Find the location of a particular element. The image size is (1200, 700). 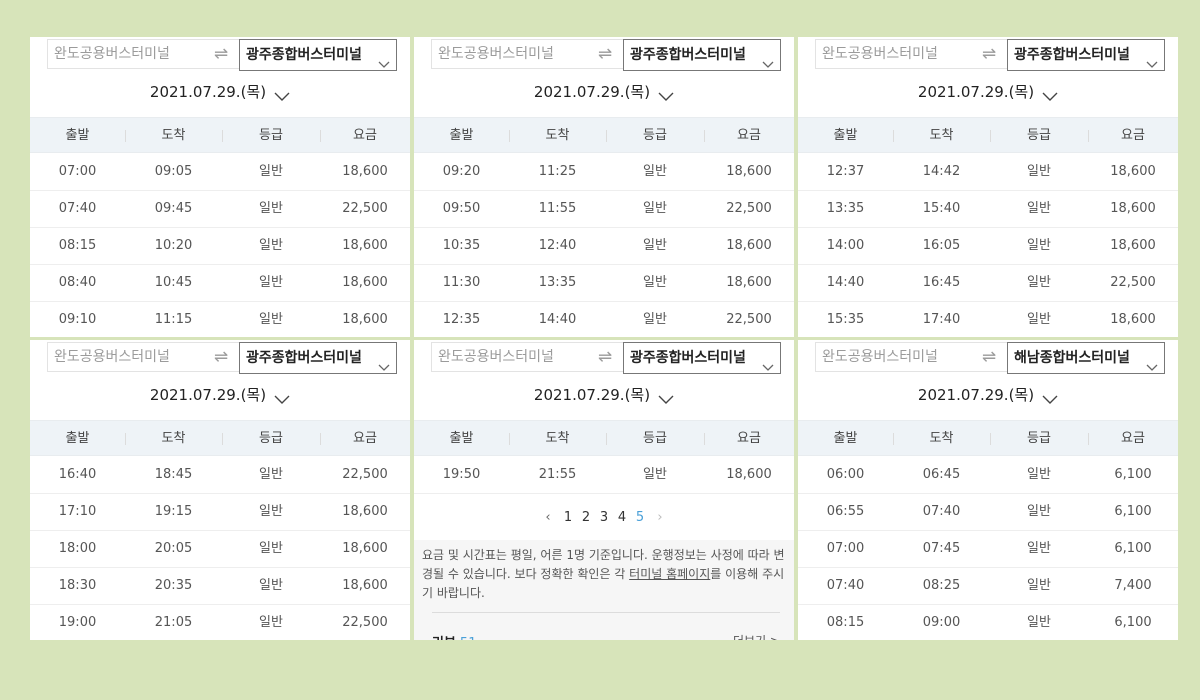

table-row: 07:40 09:45 일반 22,500 is located at coordinates (220, 209).